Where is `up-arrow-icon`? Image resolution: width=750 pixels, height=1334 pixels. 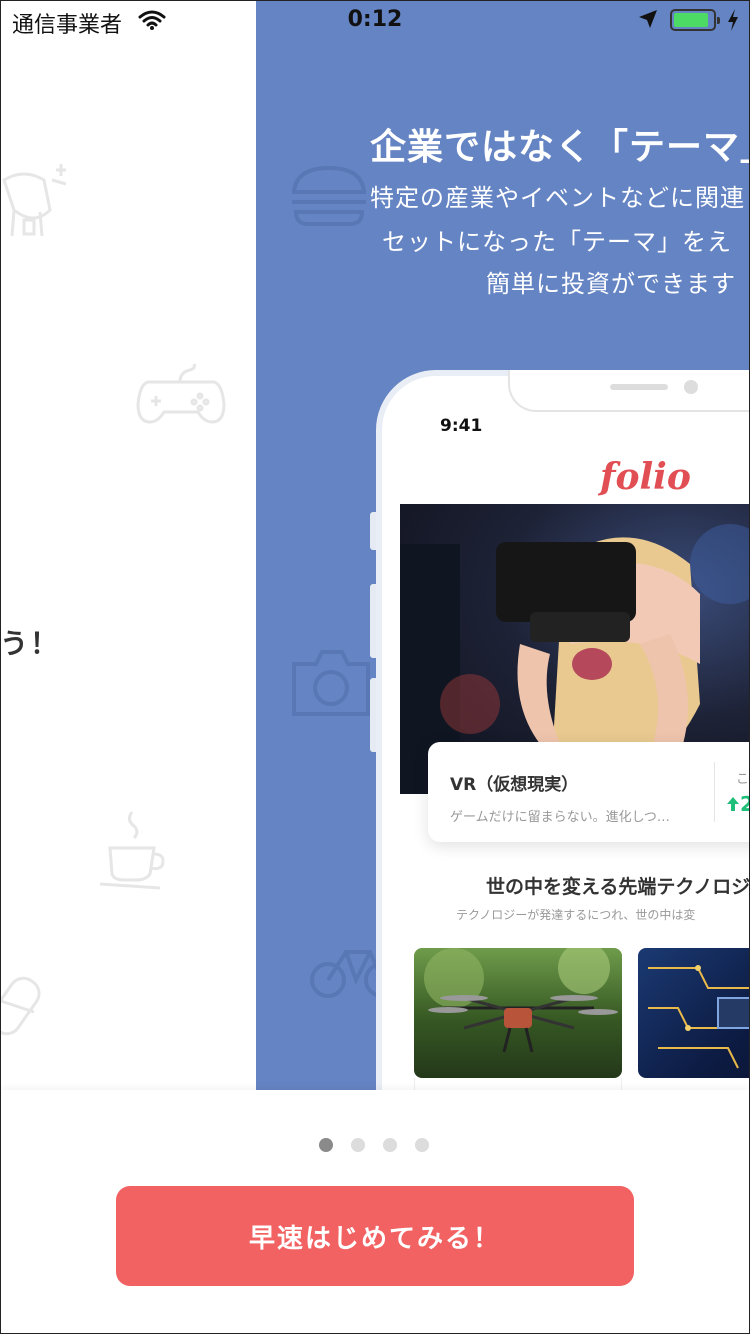 up-arrow-icon is located at coordinates (733, 804).